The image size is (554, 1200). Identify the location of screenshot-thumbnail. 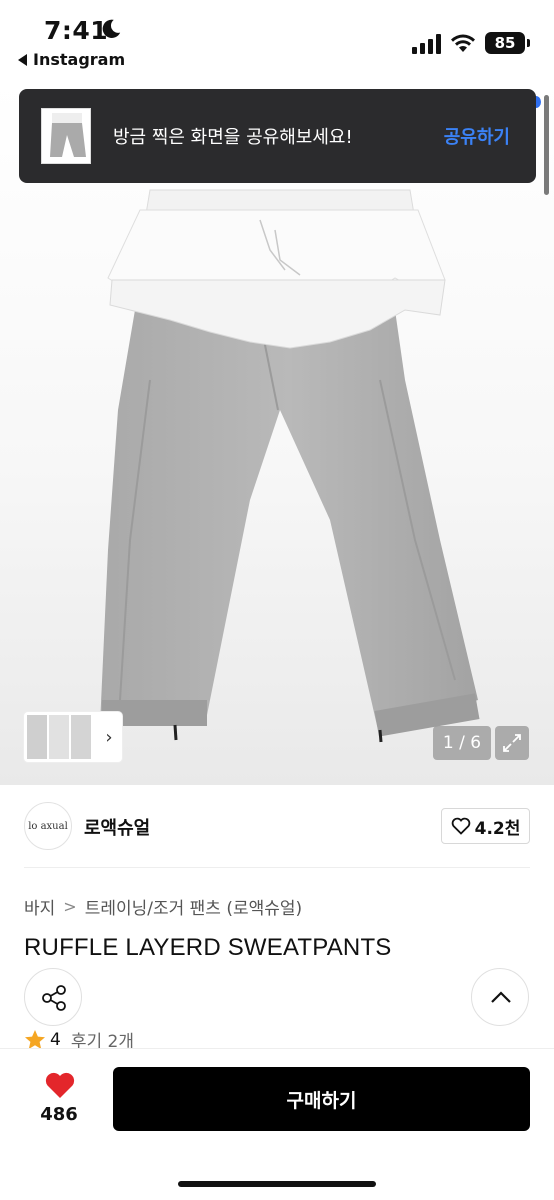
(66, 136).